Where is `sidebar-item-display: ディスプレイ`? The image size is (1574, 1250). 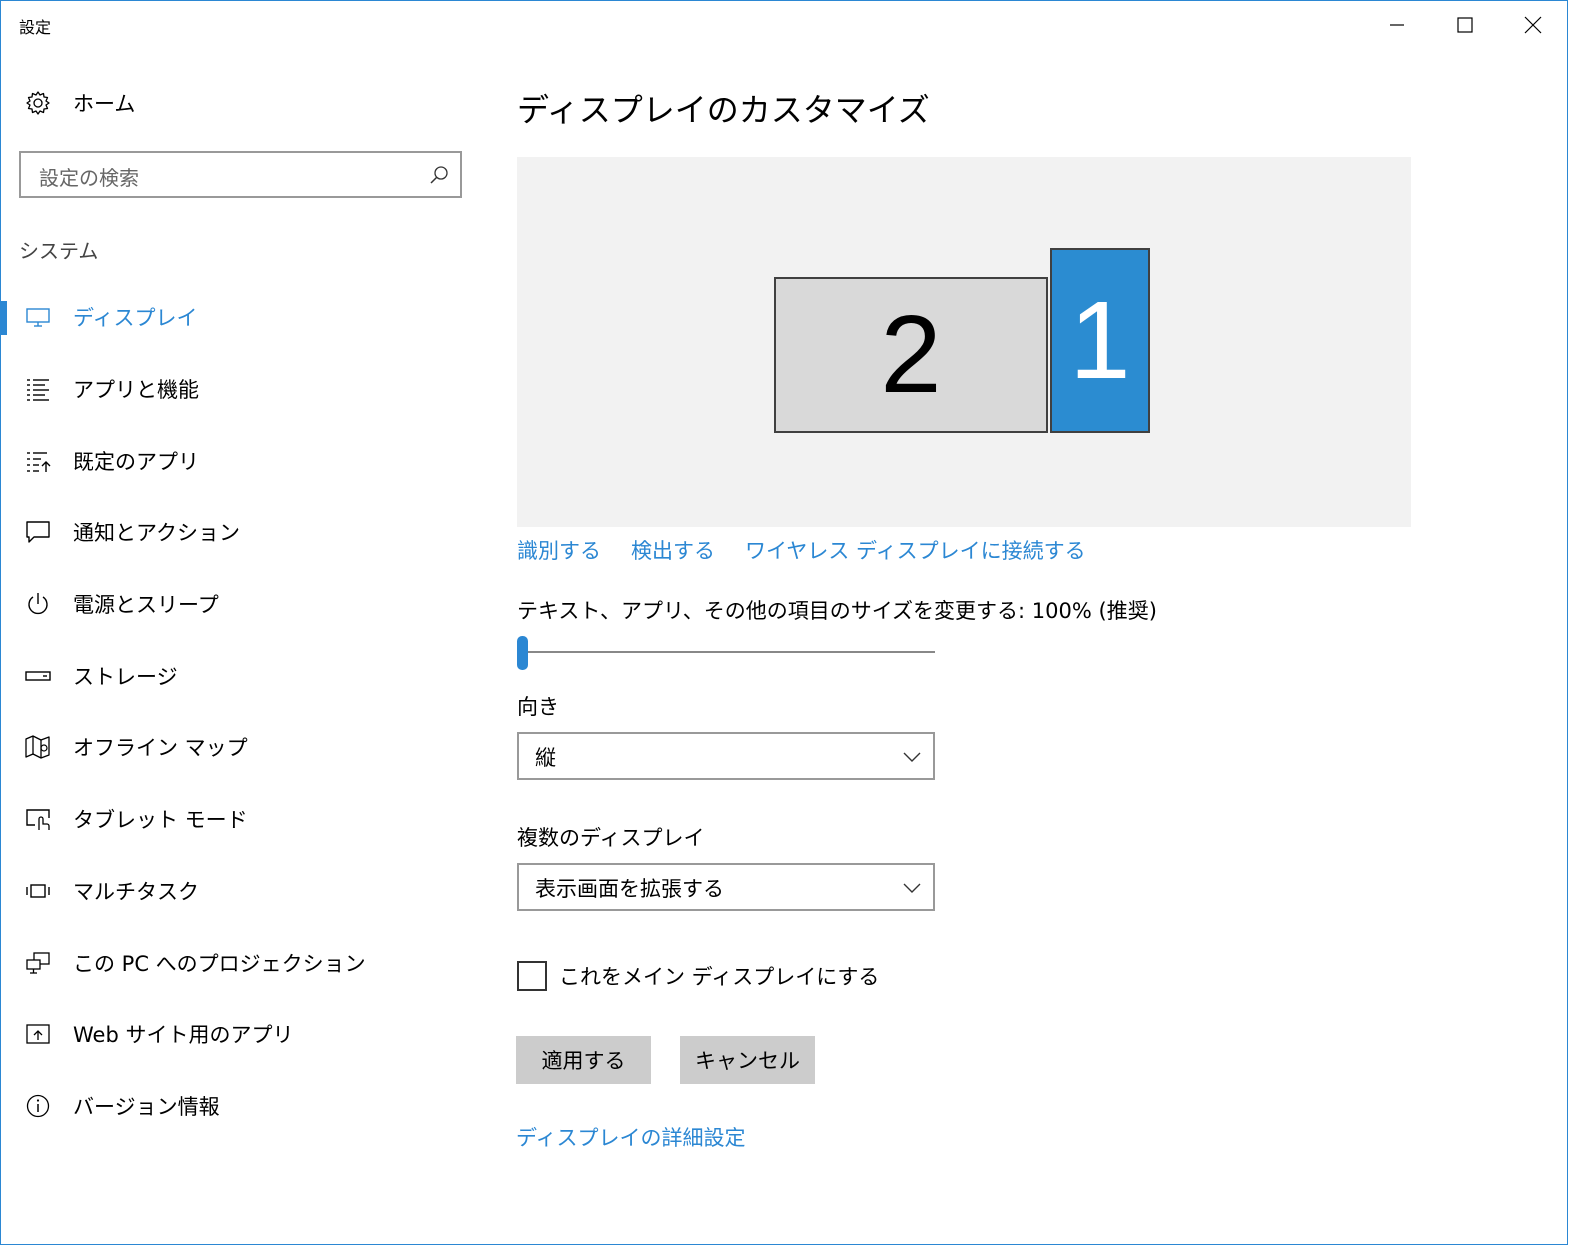 sidebar-item-display: ディスプレイ is located at coordinates (241, 317).